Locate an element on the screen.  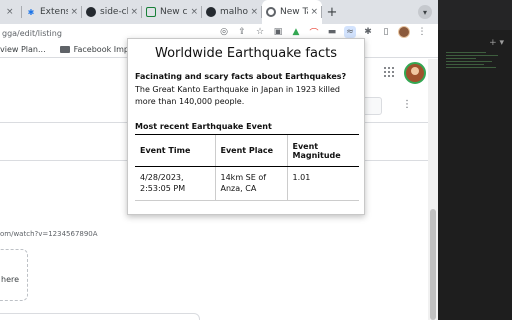
extension-icon-1: ▲ is located at coordinates (296, 32).